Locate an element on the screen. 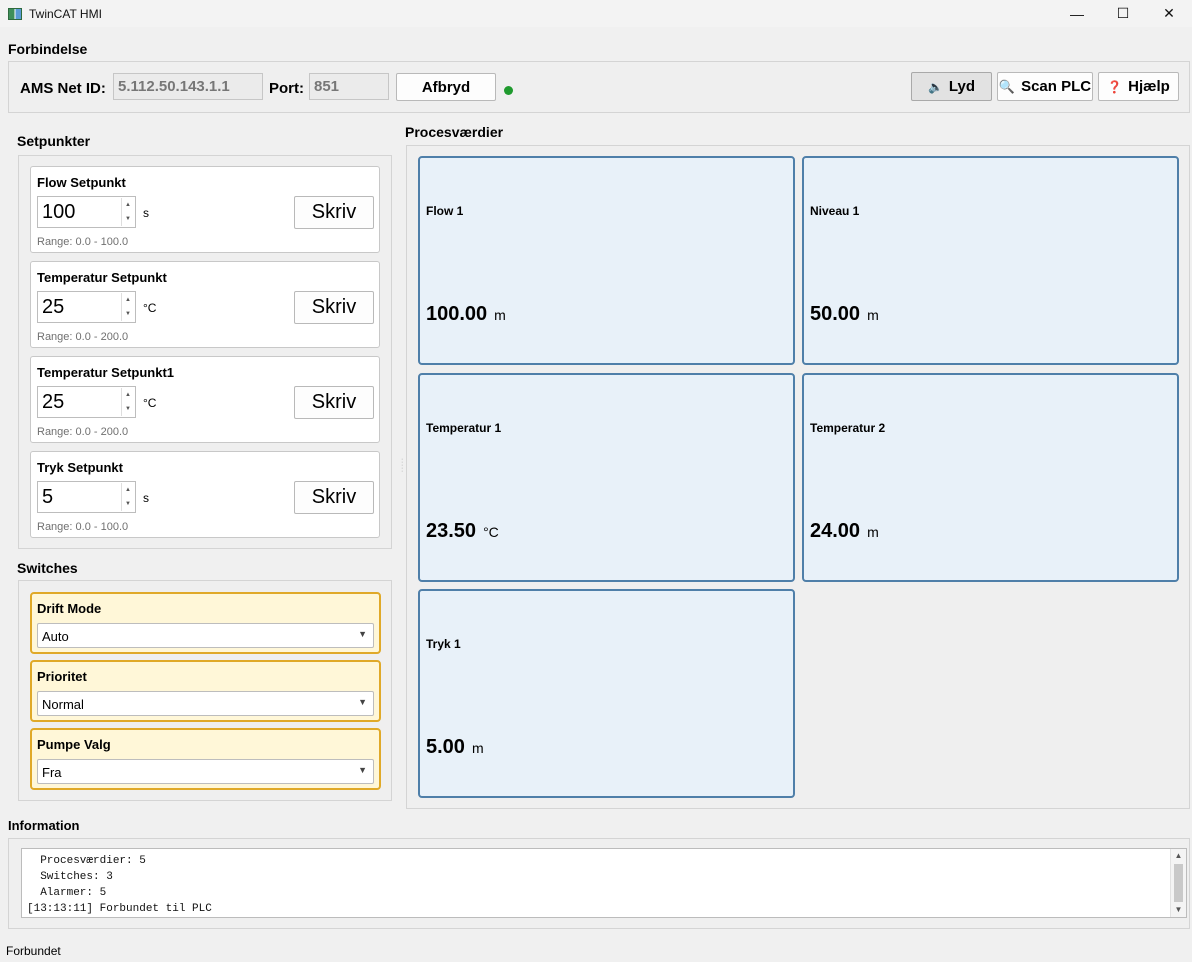  spinbox-value: 100 is located at coordinates (59, 212).